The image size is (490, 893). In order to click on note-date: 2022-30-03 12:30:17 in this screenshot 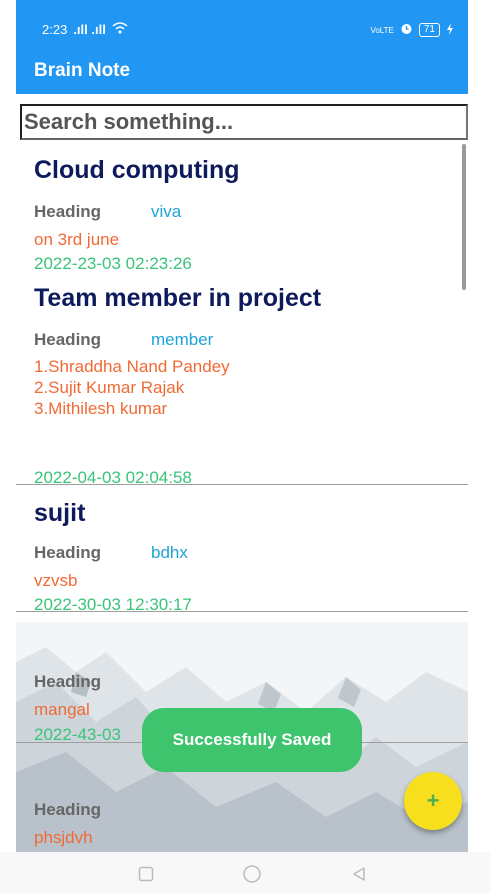, I will do `click(113, 604)`.